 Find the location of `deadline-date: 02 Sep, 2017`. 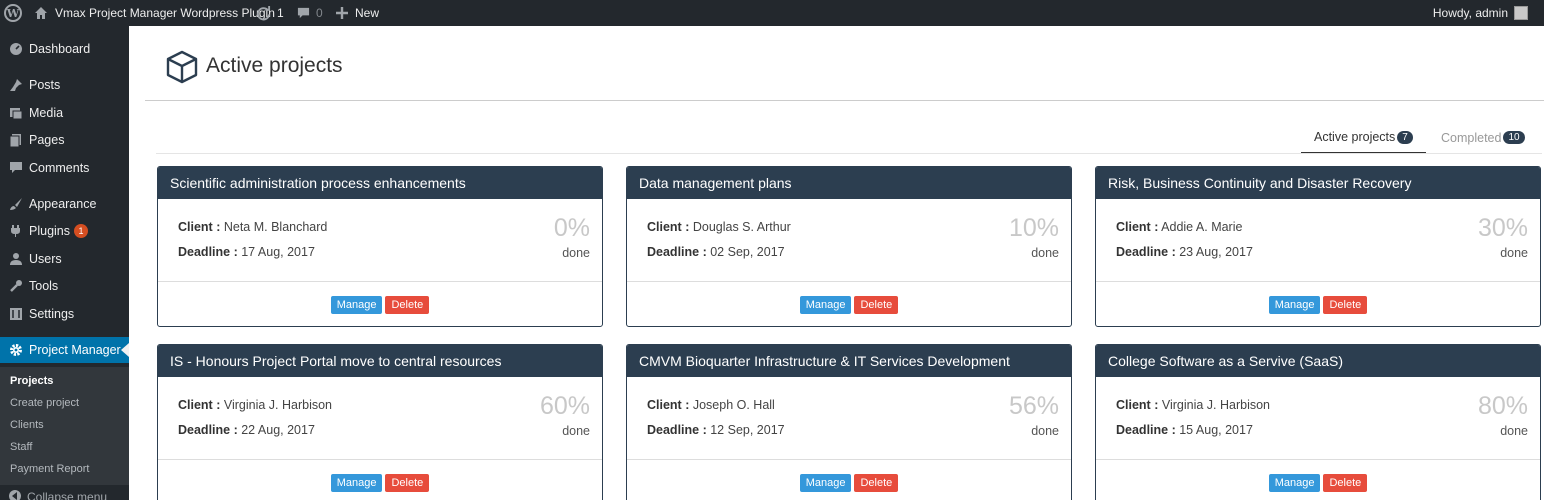

deadline-date: 02 Sep, 2017 is located at coordinates (747, 252).